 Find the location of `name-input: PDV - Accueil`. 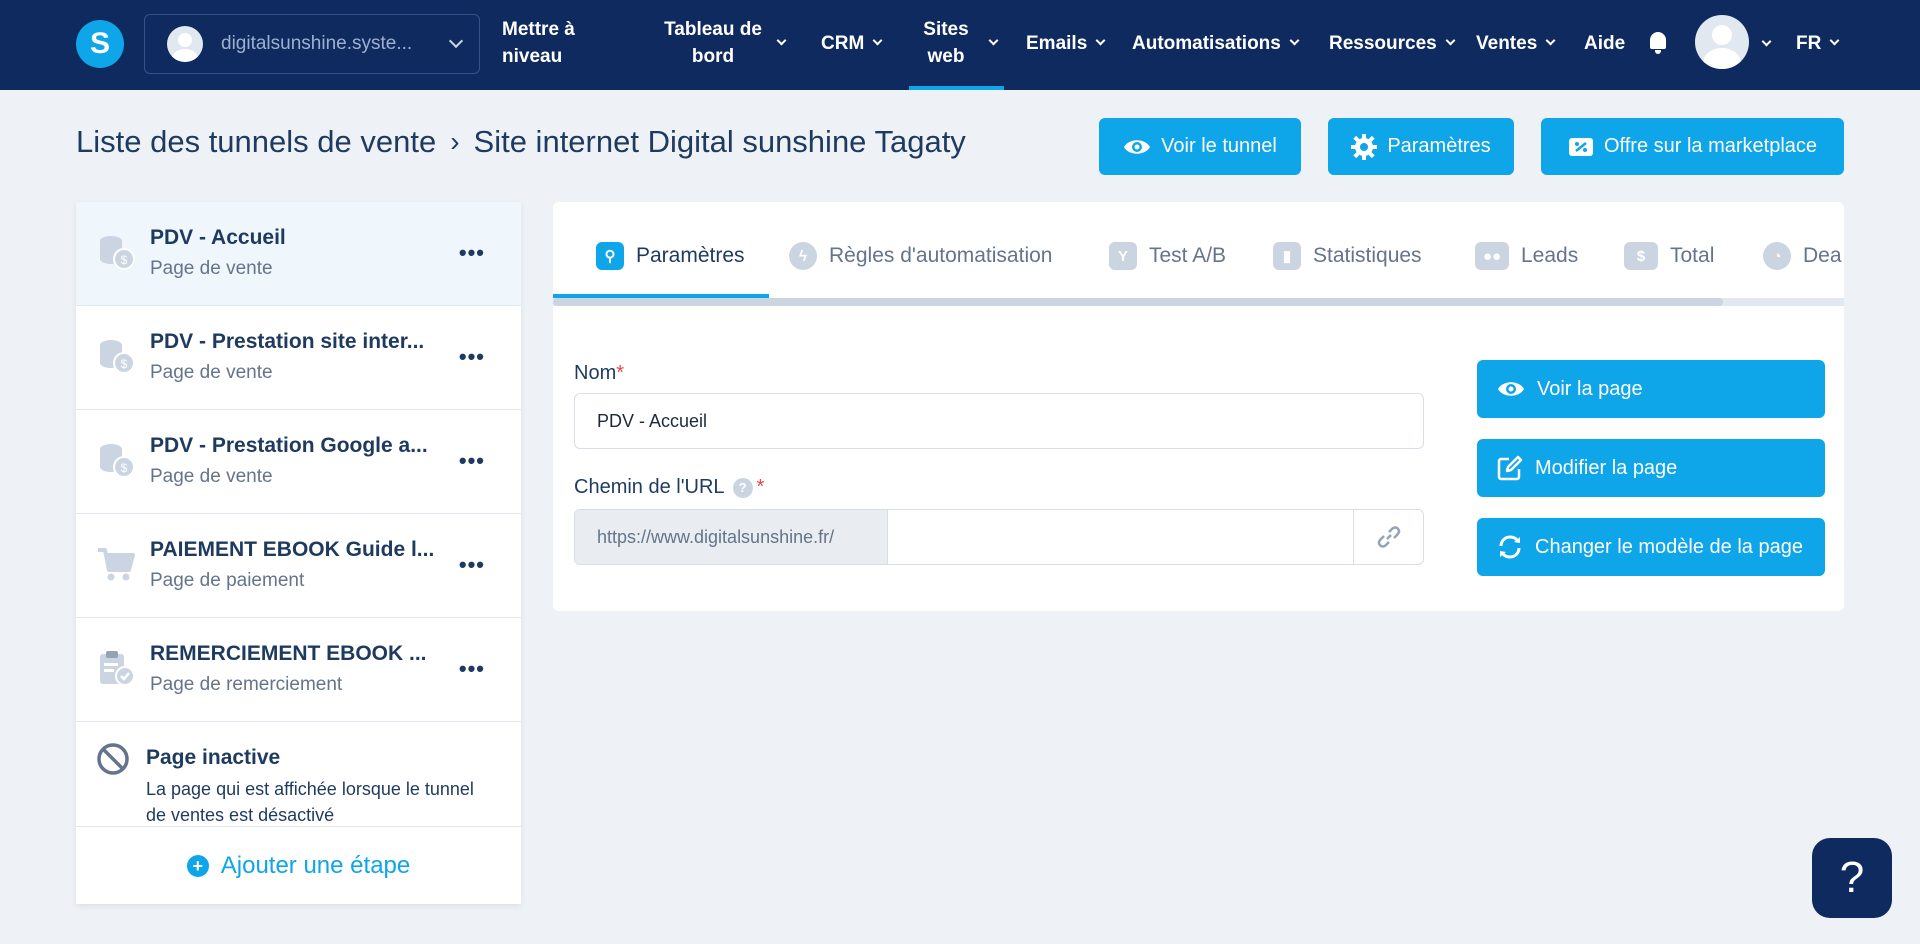

name-input: PDV - Accueil is located at coordinates (999, 421).